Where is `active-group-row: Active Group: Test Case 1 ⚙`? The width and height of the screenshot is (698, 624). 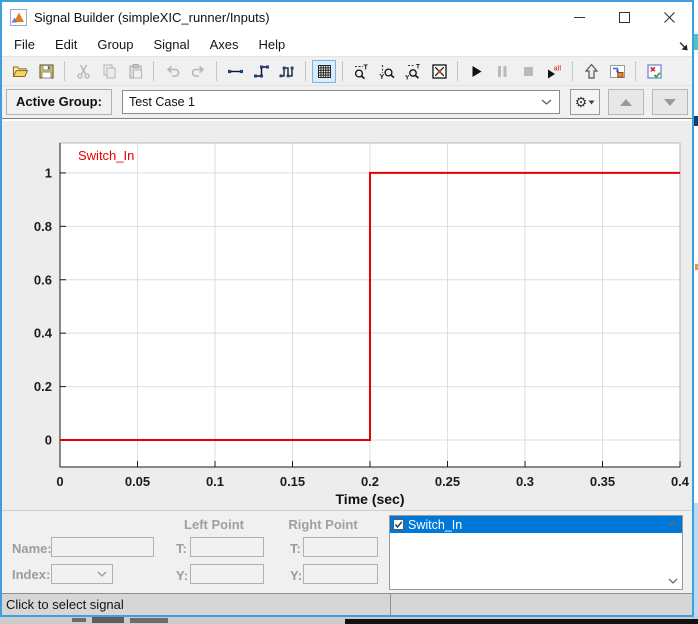 active-group-row: Active Group: Test Case 1 ⚙ is located at coordinates (347, 102).